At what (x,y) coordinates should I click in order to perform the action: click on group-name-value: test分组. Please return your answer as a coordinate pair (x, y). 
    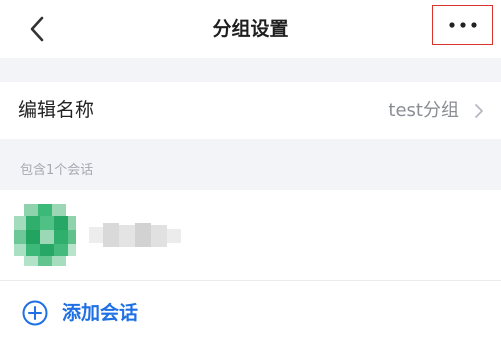
    Looking at the image, I should click on (423, 110).